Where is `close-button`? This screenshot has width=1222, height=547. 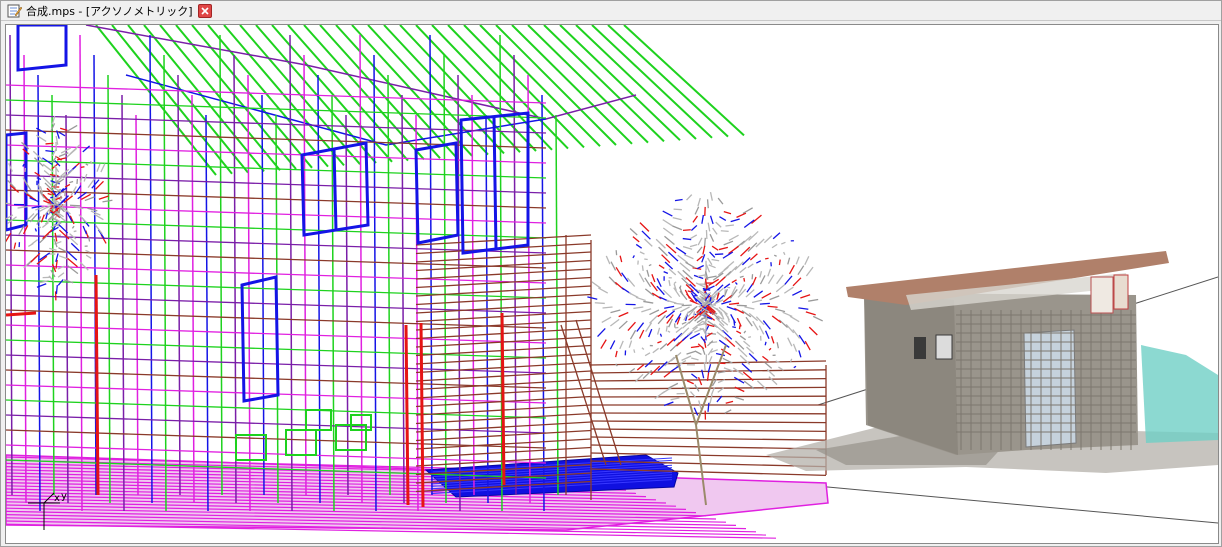
close-button is located at coordinates (204, 10).